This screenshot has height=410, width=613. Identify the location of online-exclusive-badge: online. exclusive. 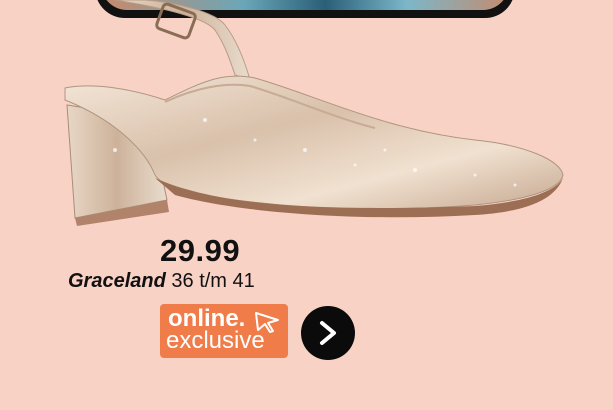
(224, 331).